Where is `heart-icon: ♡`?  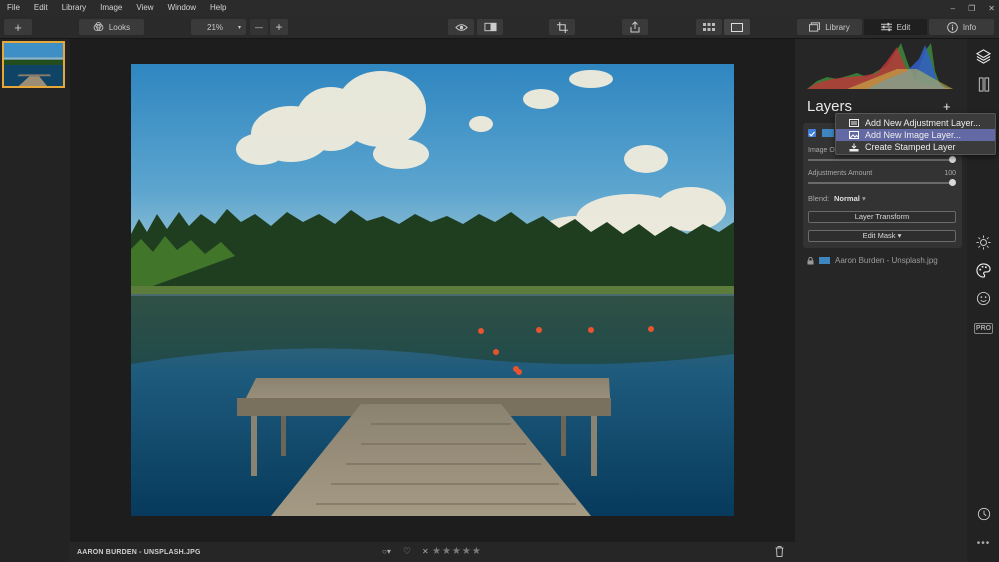 heart-icon: ♡ is located at coordinates (407, 551).